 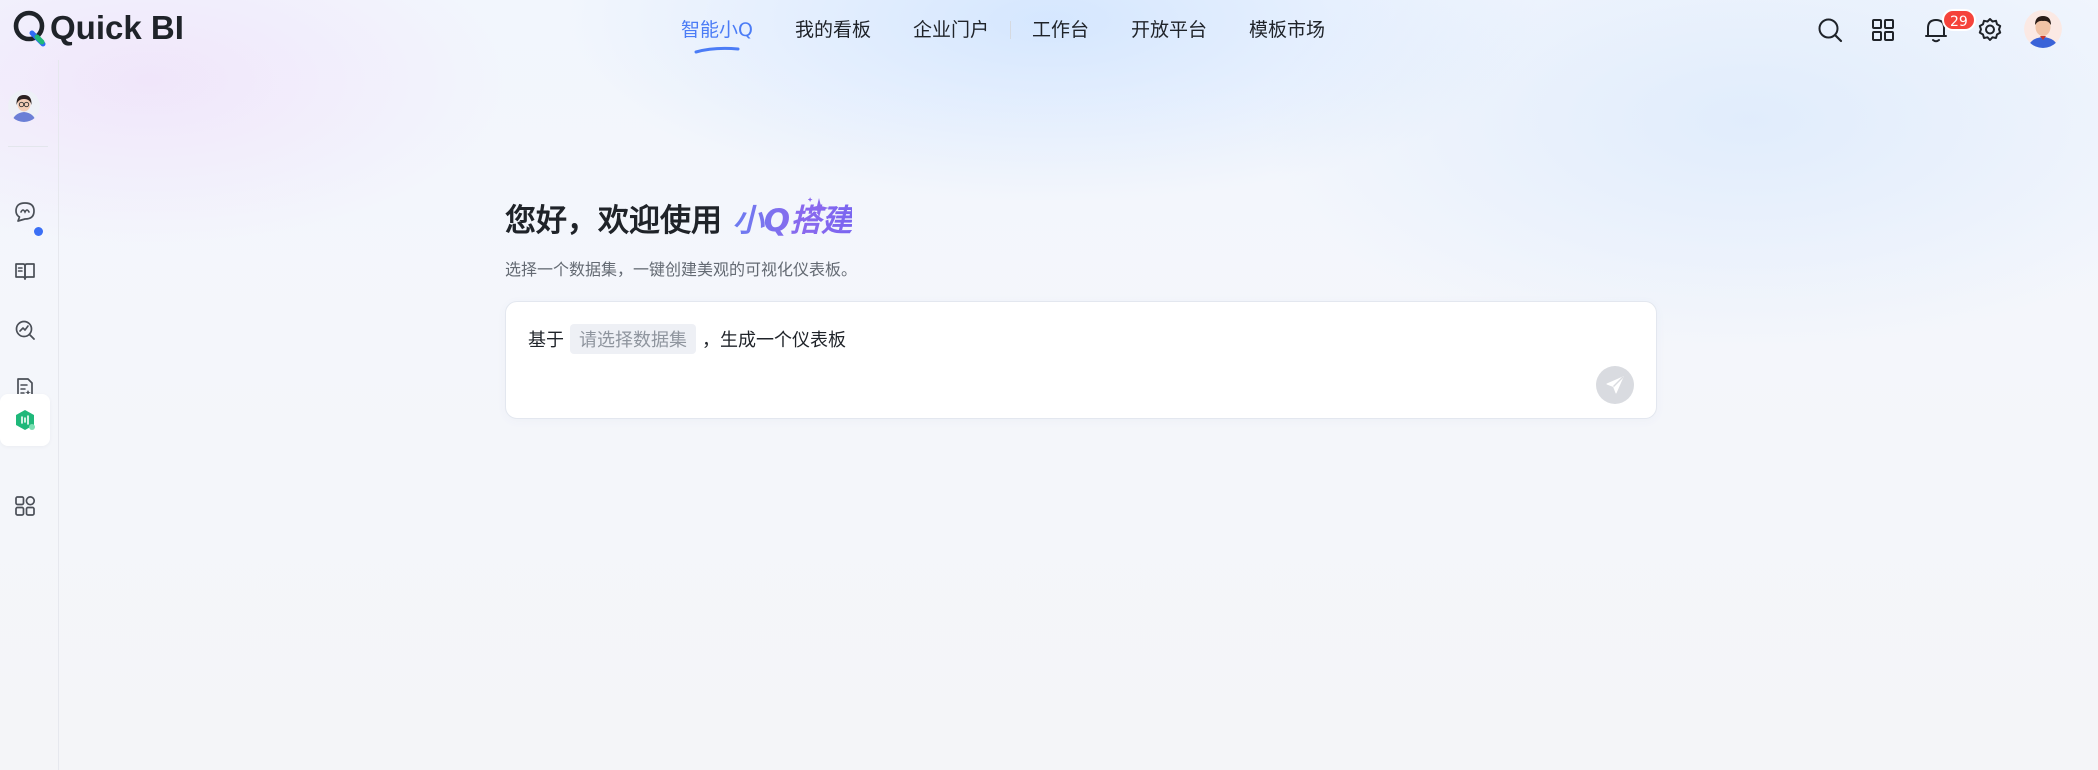 I want to click on sidebar-item-build, so click(x=25, y=420).